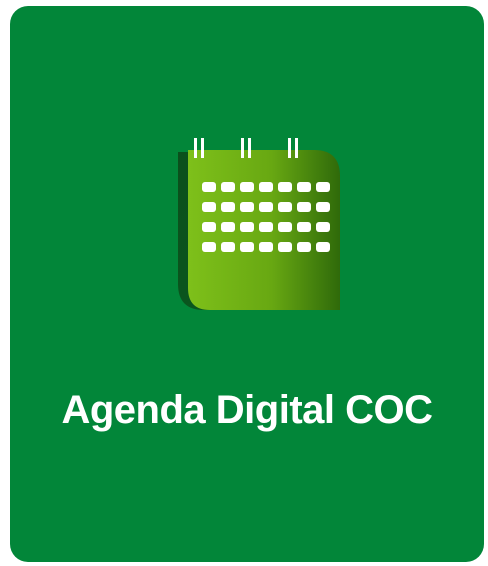 The width and height of the screenshot is (488, 566). What do you see at coordinates (247, 410) in the screenshot?
I see `tile-label: Agenda Digital COC` at bounding box center [247, 410].